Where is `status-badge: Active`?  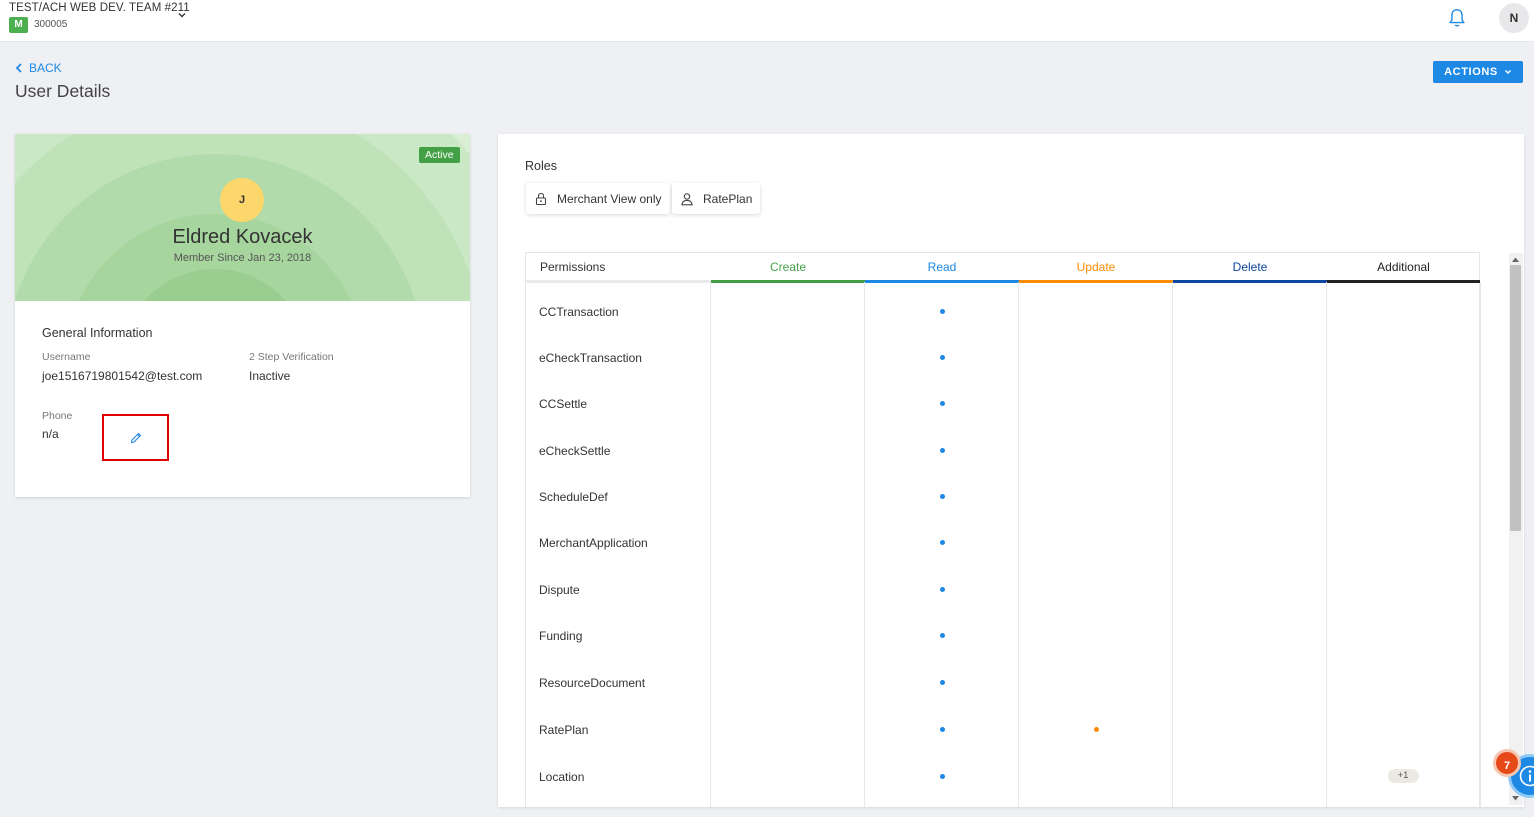
status-badge: Active is located at coordinates (439, 155).